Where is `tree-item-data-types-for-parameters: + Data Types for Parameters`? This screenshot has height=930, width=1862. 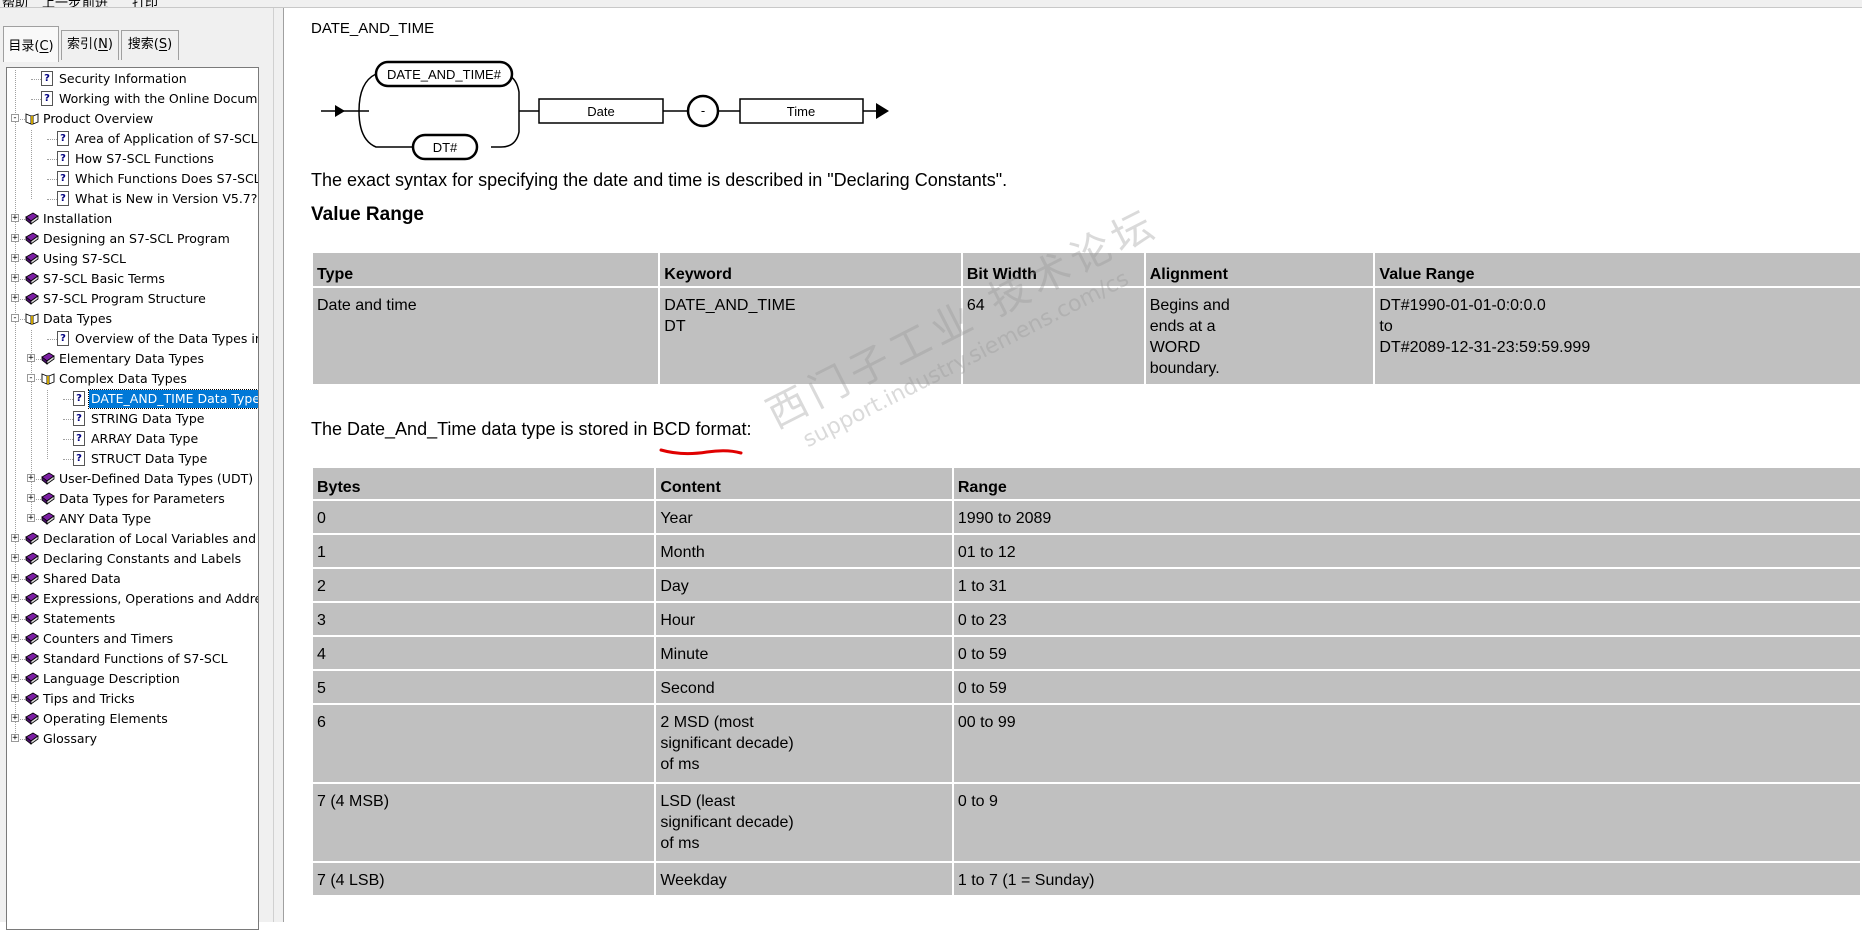
tree-item-data-types-for-parameters: + Data Types for Parameters is located at coordinates (132, 499).